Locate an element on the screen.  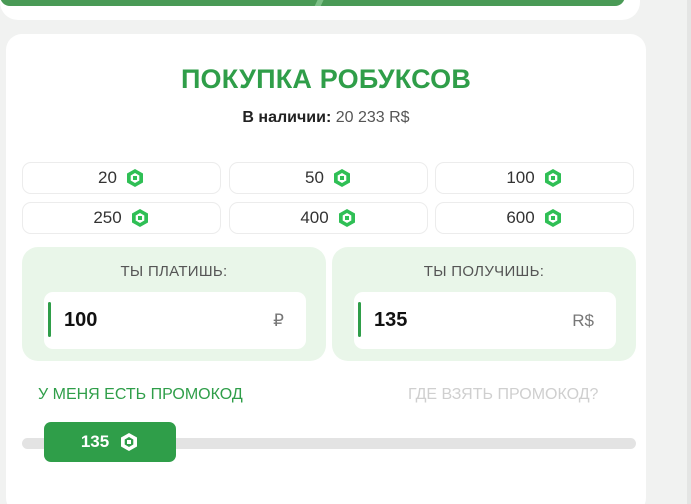
receive-label: ТЫ ПОЛУЧИШЬ: is located at coordinates (484, 271).